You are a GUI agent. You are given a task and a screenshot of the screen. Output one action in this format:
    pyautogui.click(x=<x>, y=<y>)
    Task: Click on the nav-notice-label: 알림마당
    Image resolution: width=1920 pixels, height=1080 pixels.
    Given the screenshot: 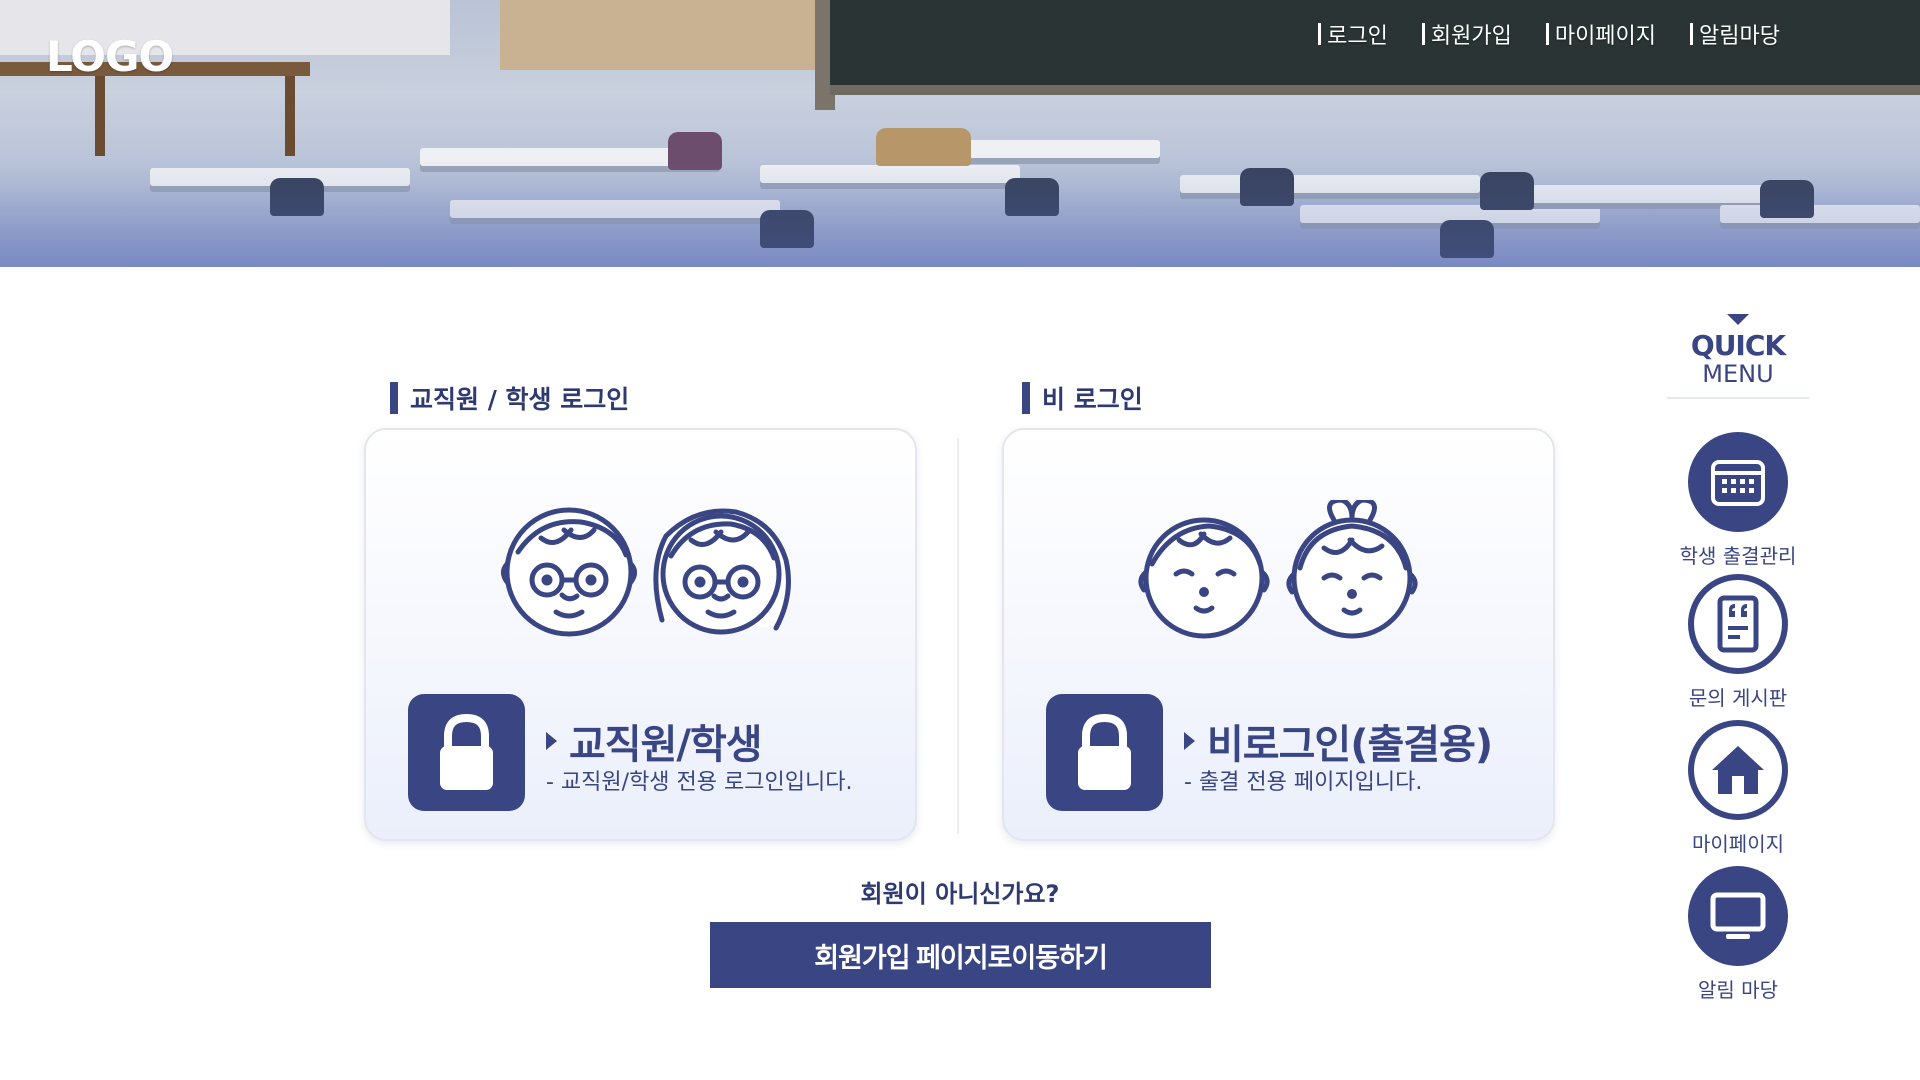 What is the action you would take?
    pyautogui.click(x=1739, y=36)
    